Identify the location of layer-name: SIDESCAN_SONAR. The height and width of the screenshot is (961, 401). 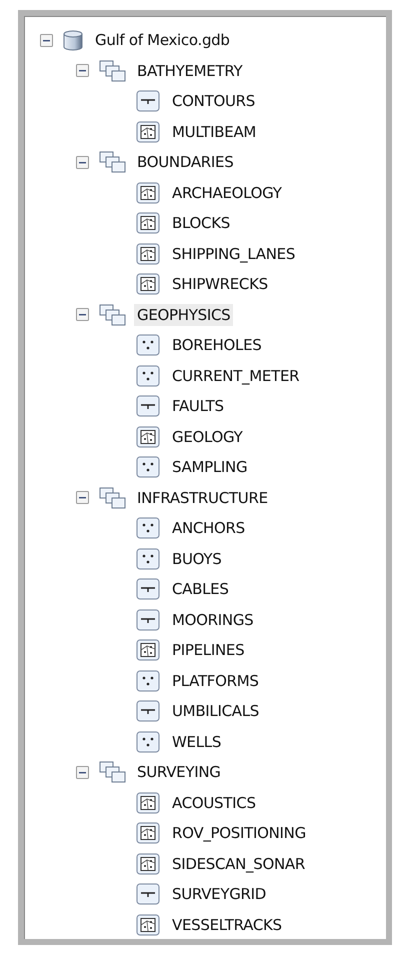
(238, 863).